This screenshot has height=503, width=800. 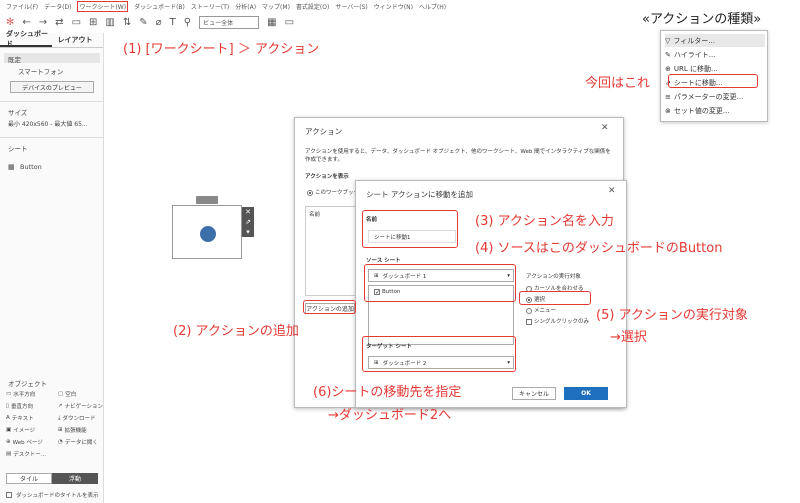 I want to click on highlight-select, so click(x=555, y=298).